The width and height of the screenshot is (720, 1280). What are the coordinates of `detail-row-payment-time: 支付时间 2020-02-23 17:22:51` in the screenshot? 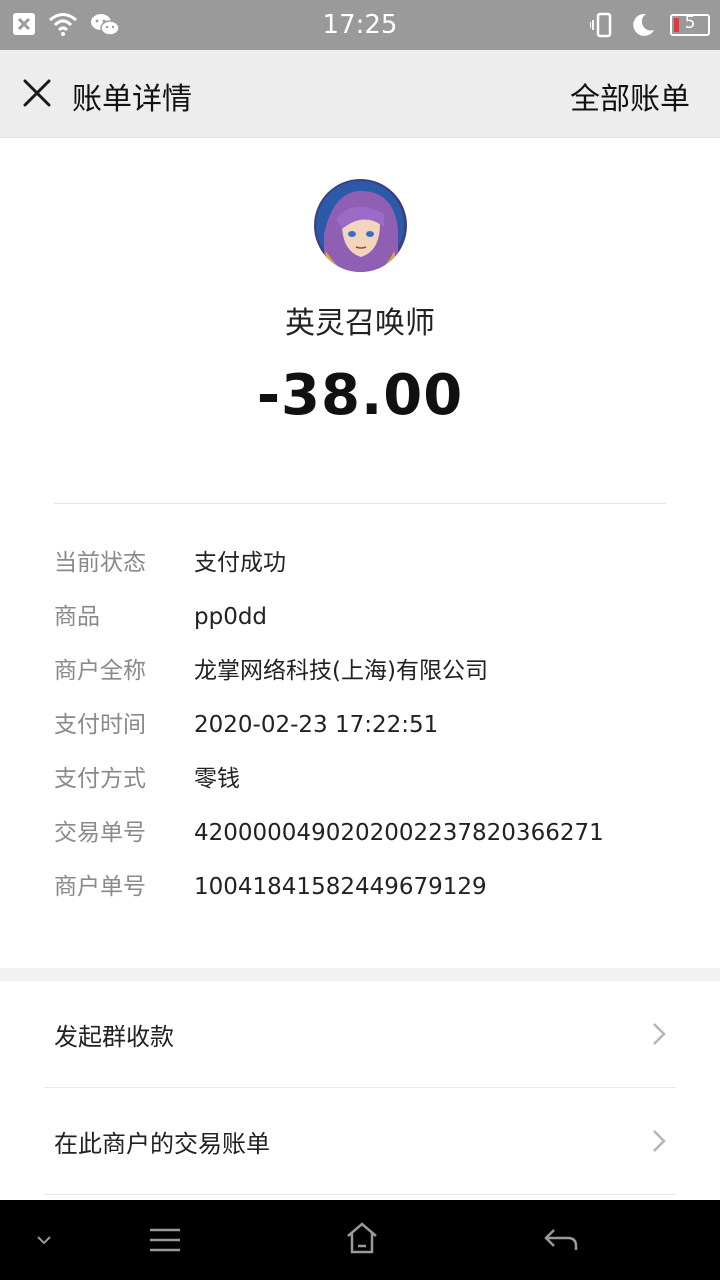 It's located at (364, 729).